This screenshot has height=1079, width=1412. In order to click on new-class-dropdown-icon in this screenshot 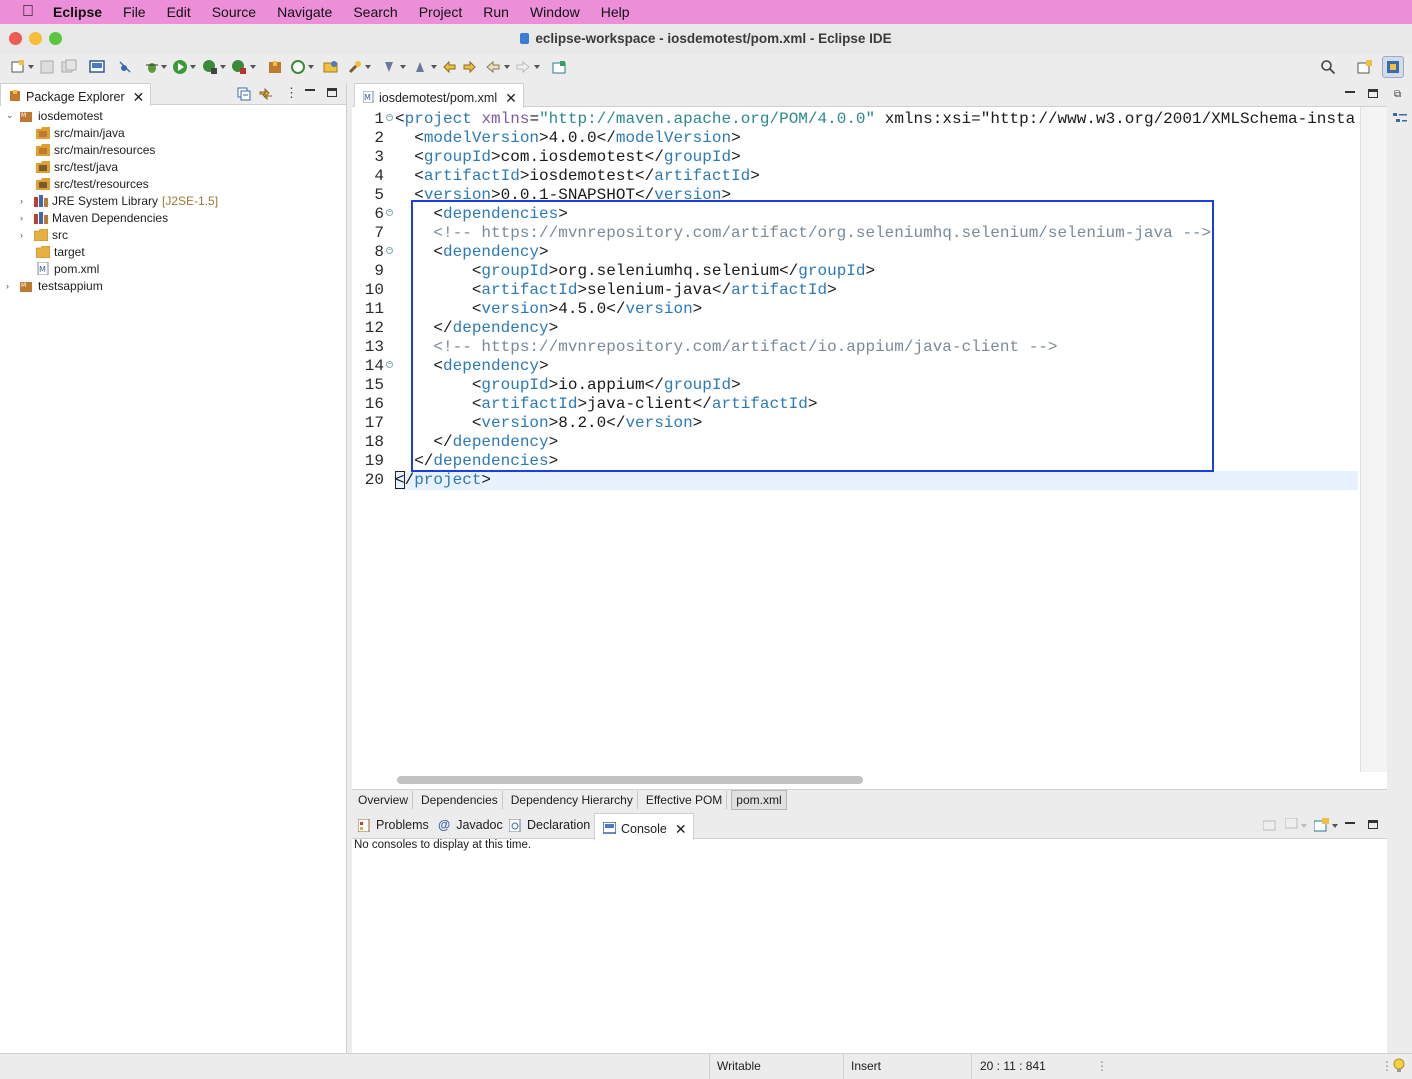, I will do `click(311, 67)`.